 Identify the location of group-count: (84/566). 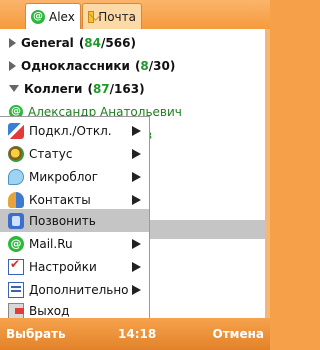
(107, 42).